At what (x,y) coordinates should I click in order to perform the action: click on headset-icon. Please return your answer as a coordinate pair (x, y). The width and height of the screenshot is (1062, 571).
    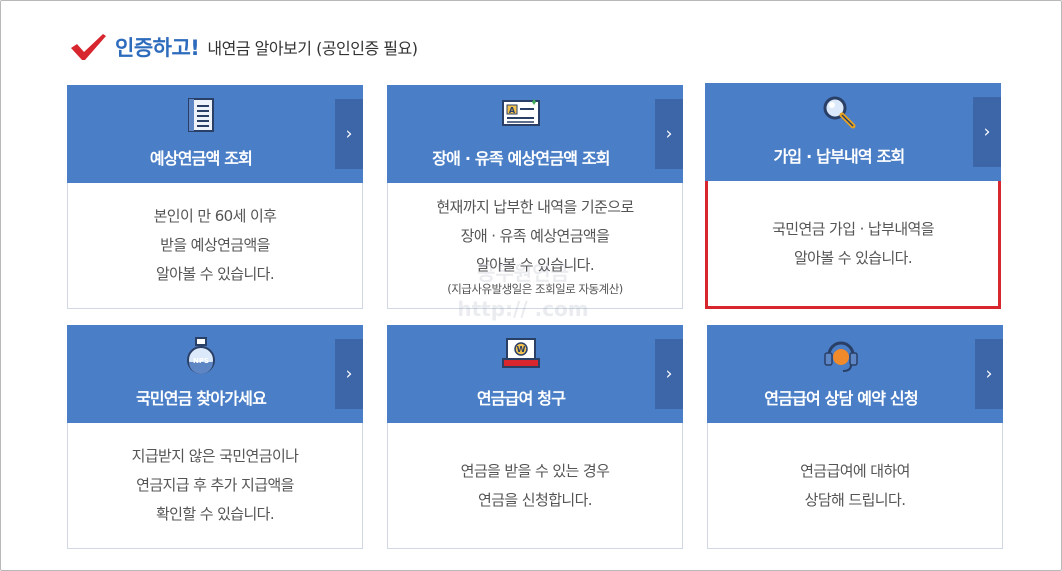
    Looking at the image, I should click on (841, 356).